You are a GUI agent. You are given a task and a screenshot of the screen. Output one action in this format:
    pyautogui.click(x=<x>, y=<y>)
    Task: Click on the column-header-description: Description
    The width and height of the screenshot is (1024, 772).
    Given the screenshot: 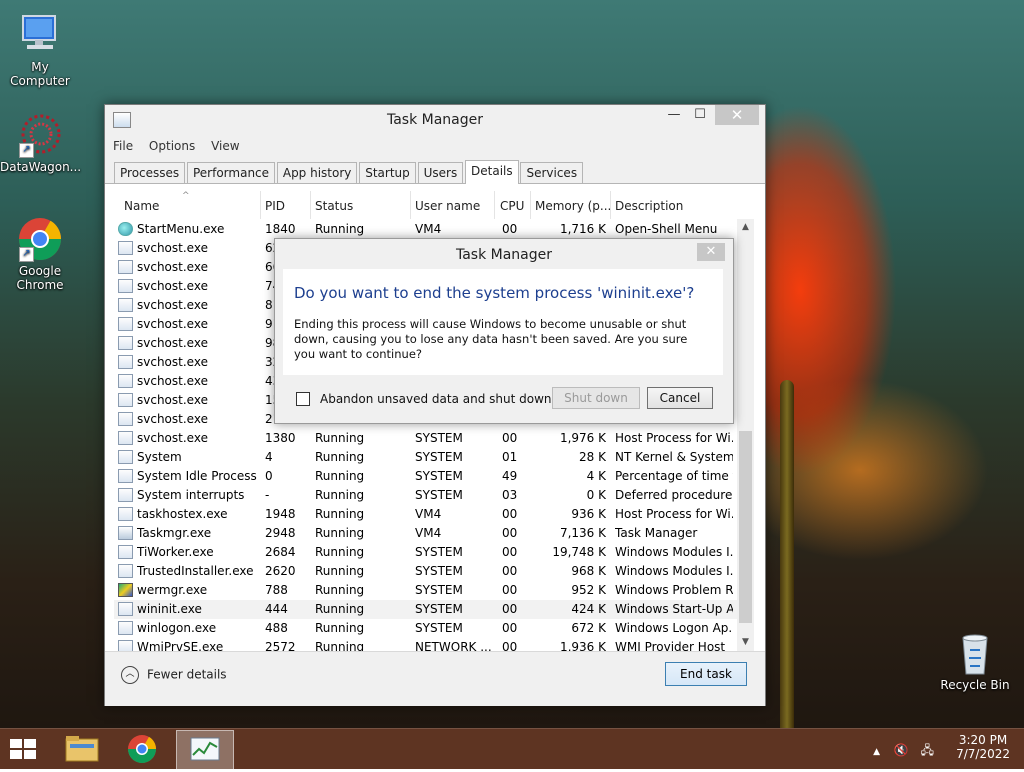 What is the action you would take?
    pyautogui.click(x=649, y=206)
    